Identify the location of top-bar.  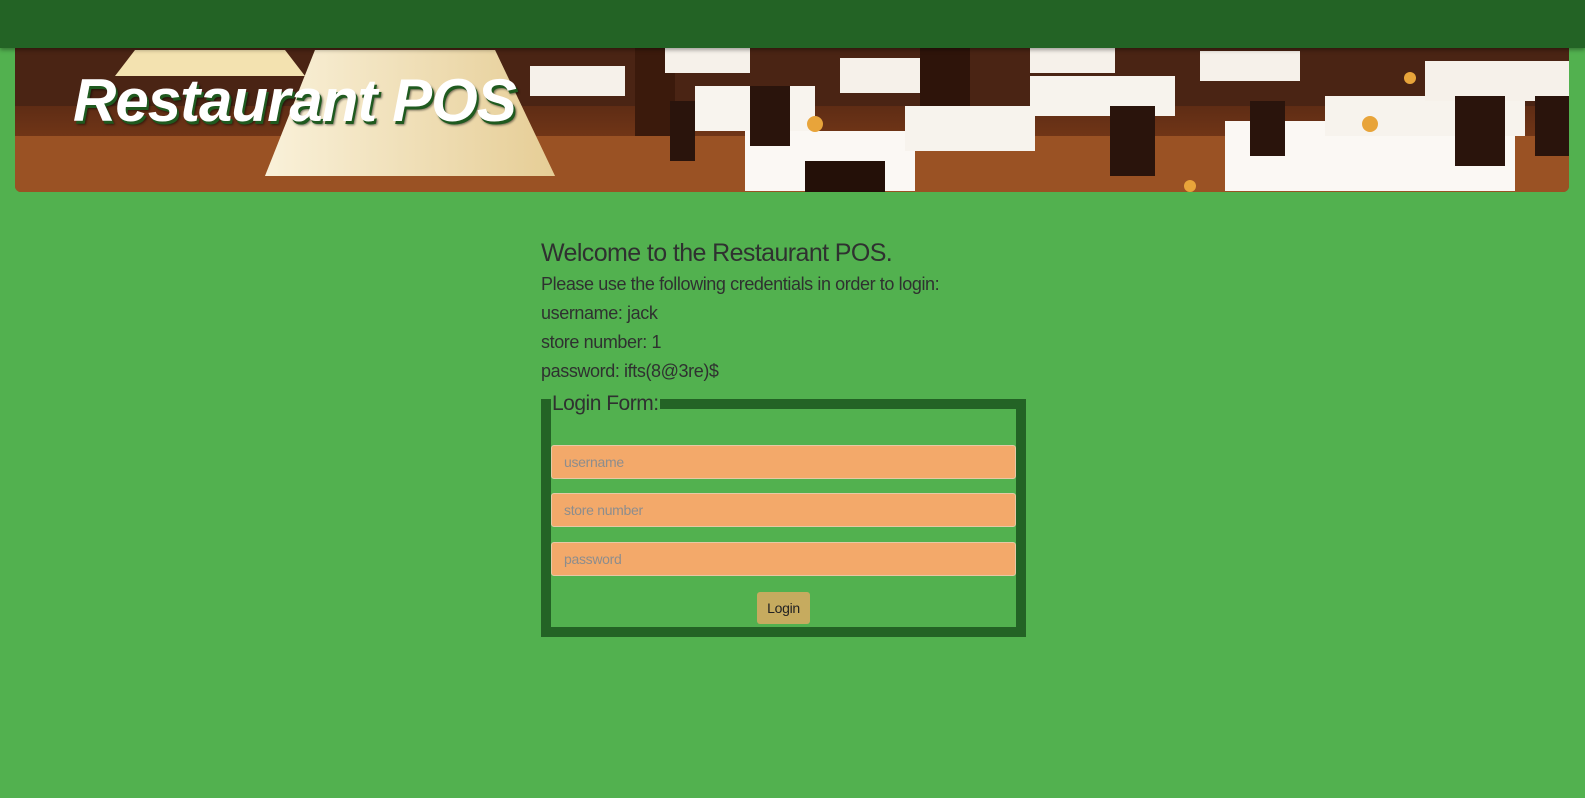
(792, 24).